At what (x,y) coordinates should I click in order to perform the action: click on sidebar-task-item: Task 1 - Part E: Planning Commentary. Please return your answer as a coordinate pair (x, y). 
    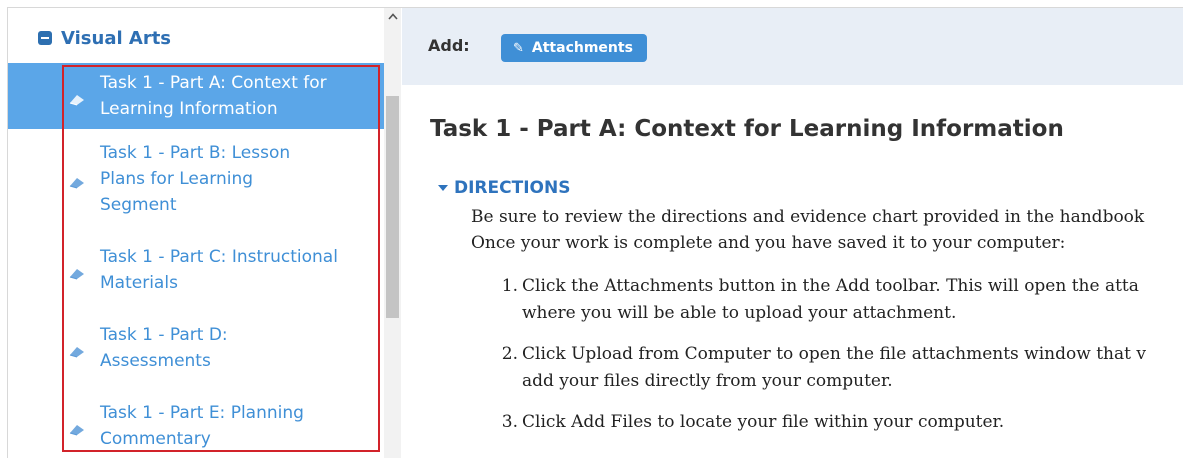
    Looking at the image, I should click on (197, 425).